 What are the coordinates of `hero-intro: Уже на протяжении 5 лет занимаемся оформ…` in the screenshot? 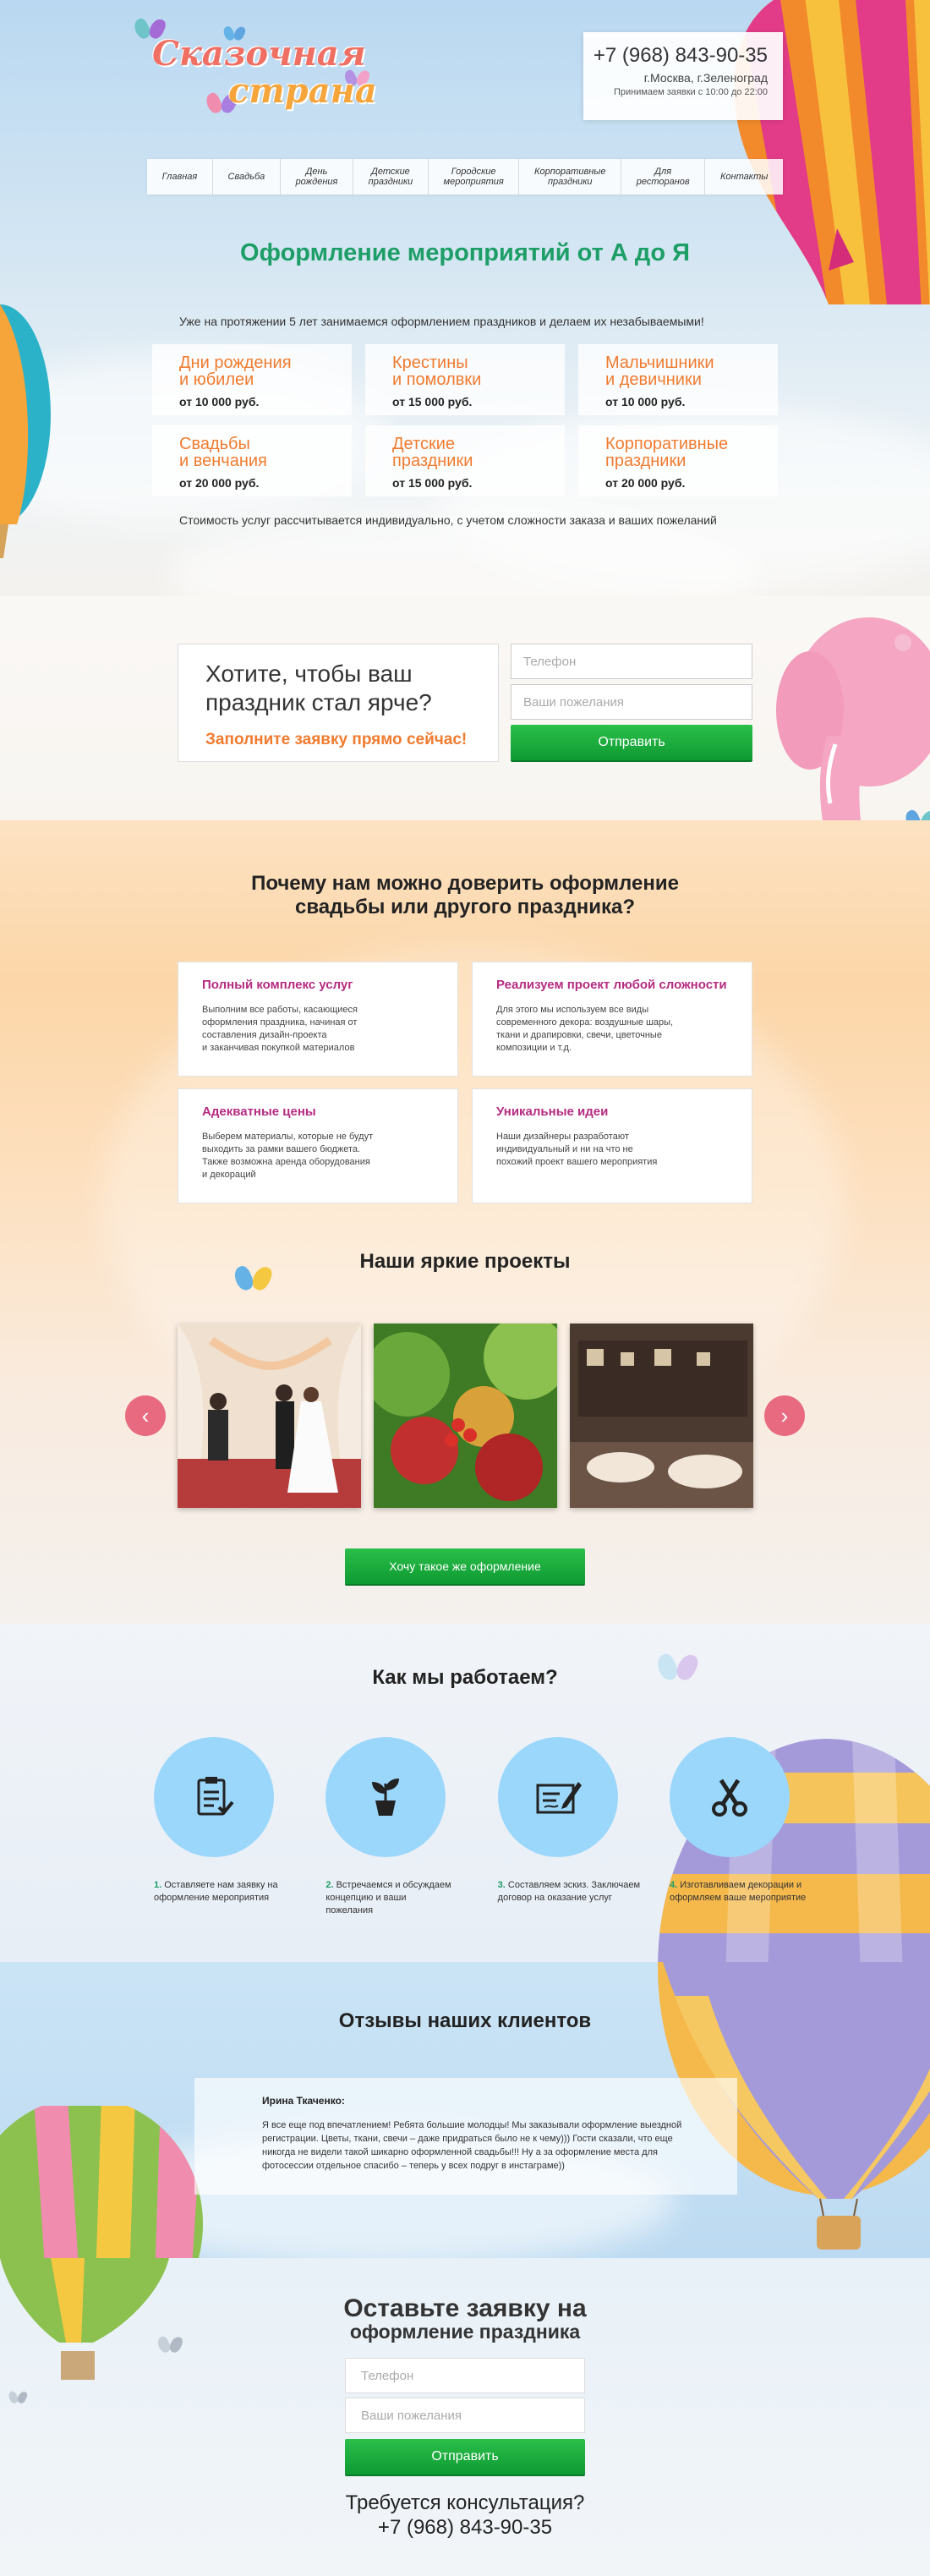 It's located at (442, 321).